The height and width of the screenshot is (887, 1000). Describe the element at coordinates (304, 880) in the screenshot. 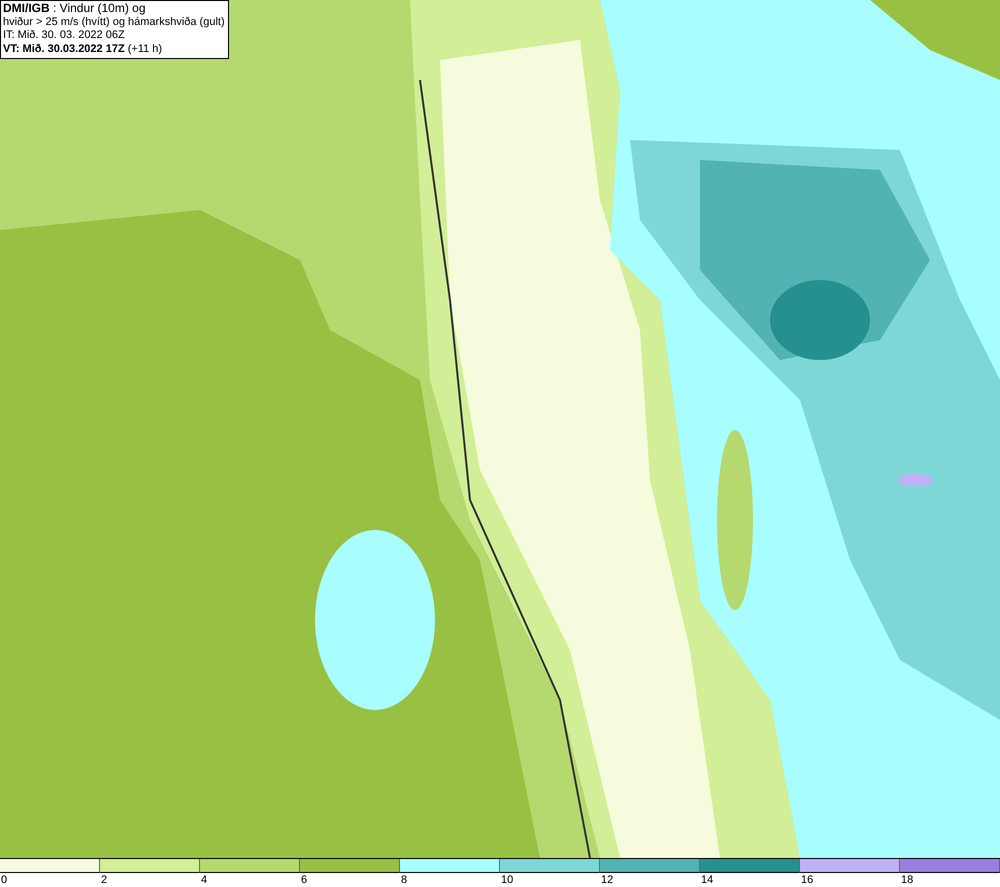

I see `legend-label: 6` at that location.